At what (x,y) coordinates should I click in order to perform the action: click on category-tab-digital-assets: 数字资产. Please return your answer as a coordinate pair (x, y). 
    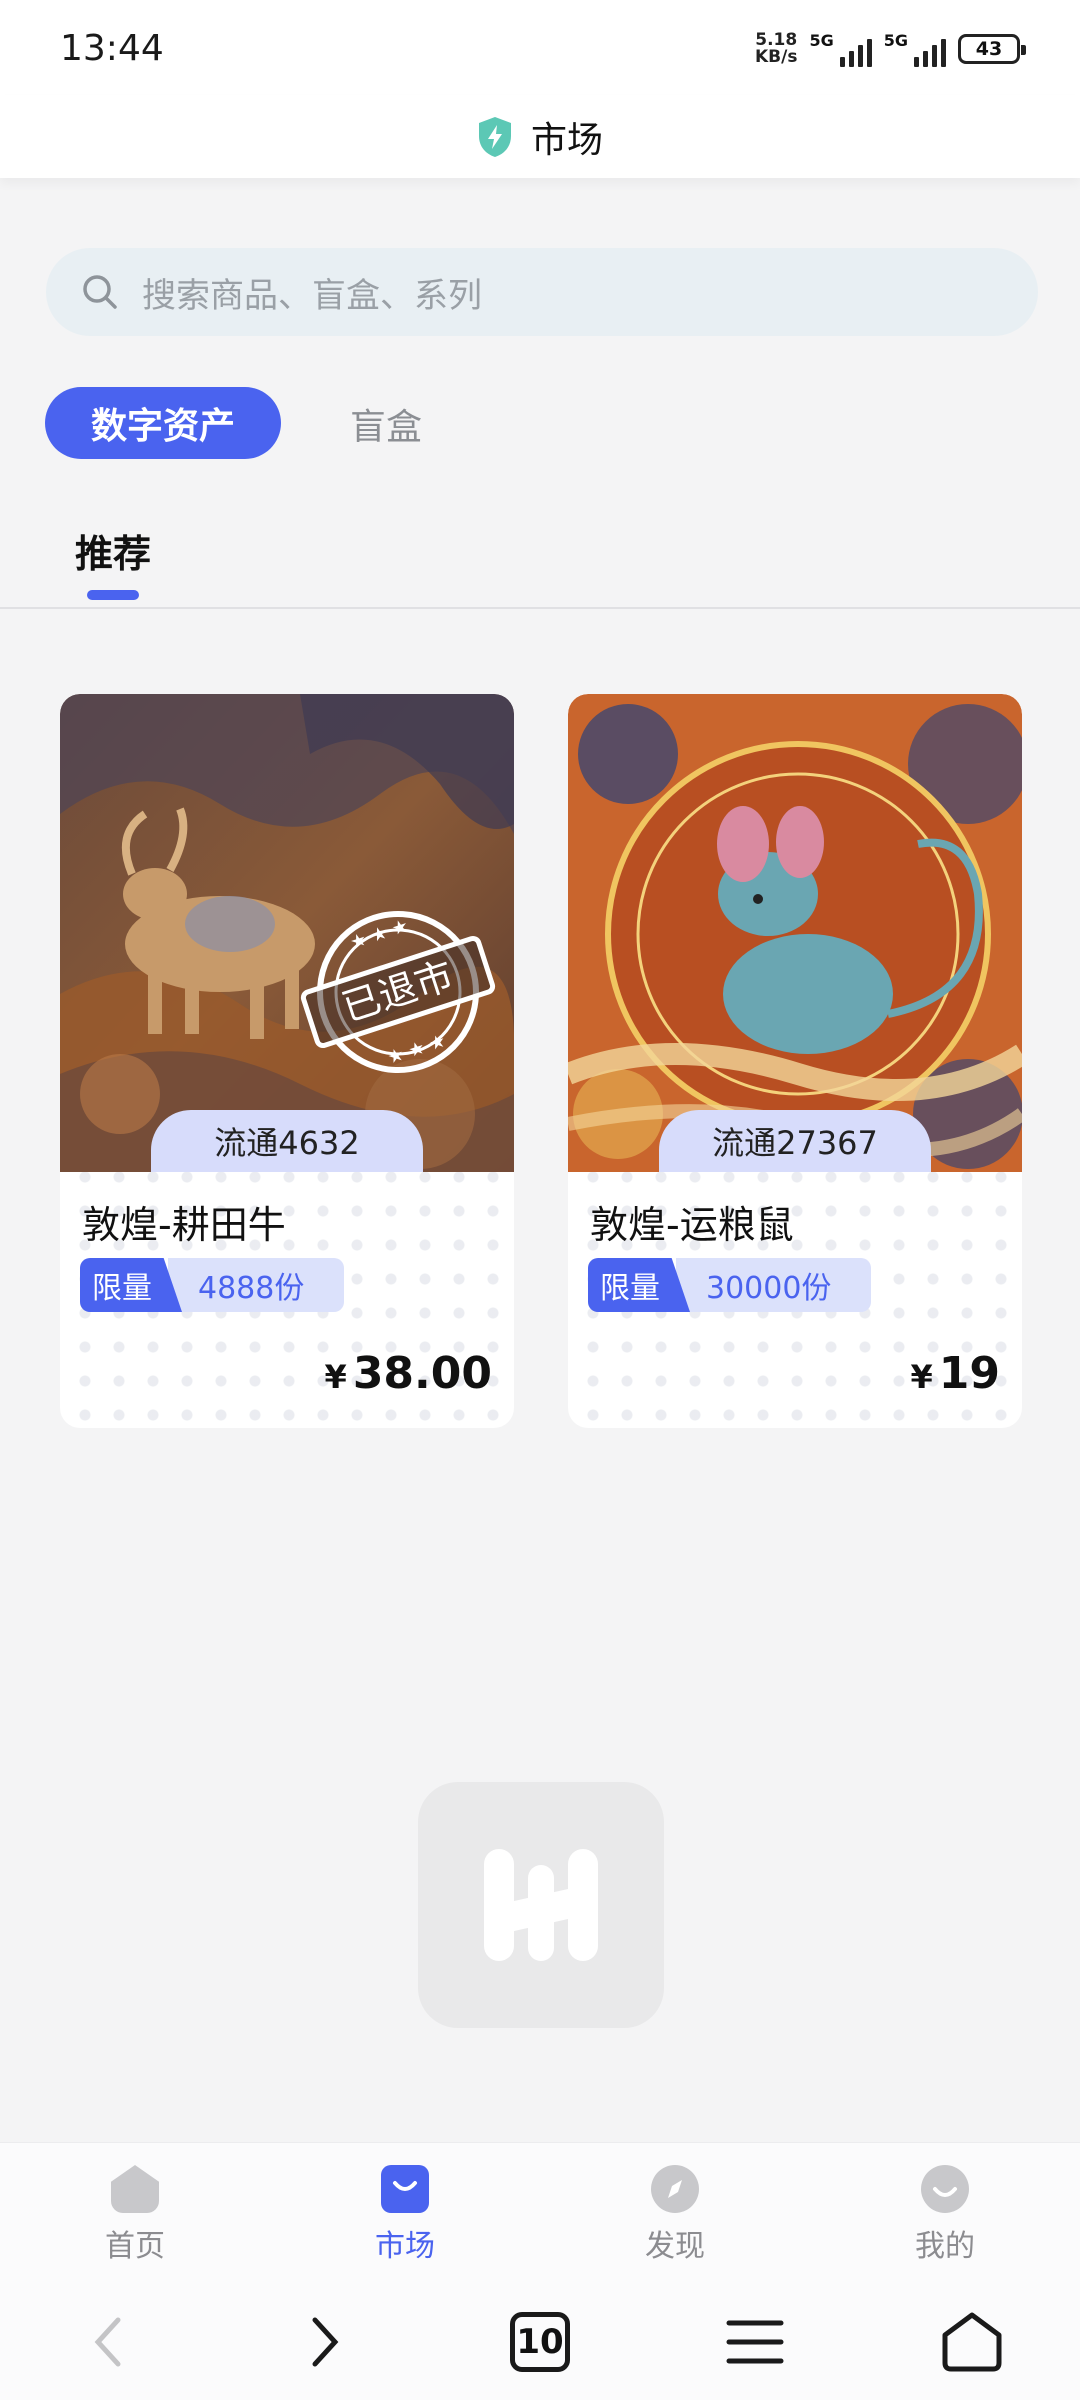
    Looking at the image, I should click on (163, 423).